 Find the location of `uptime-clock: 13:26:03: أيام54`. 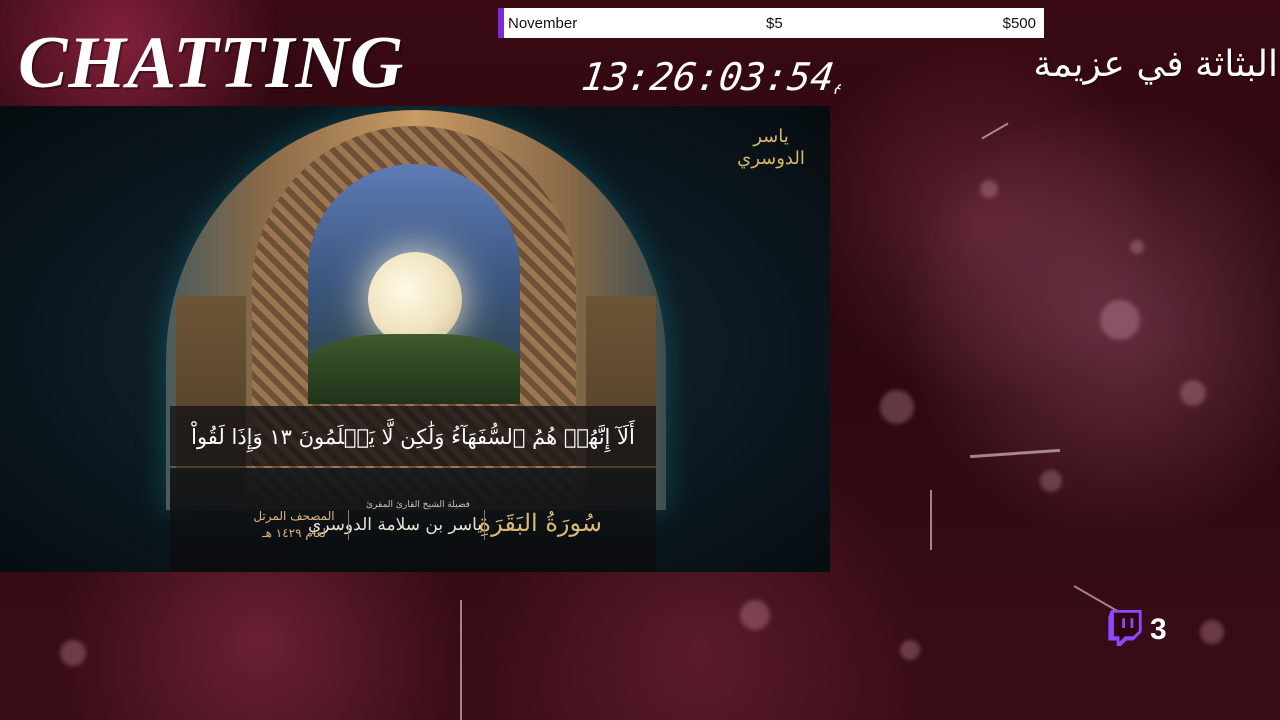

uptime-clock: 13:26:03: أيام54 is located at coordinates (712, 77).